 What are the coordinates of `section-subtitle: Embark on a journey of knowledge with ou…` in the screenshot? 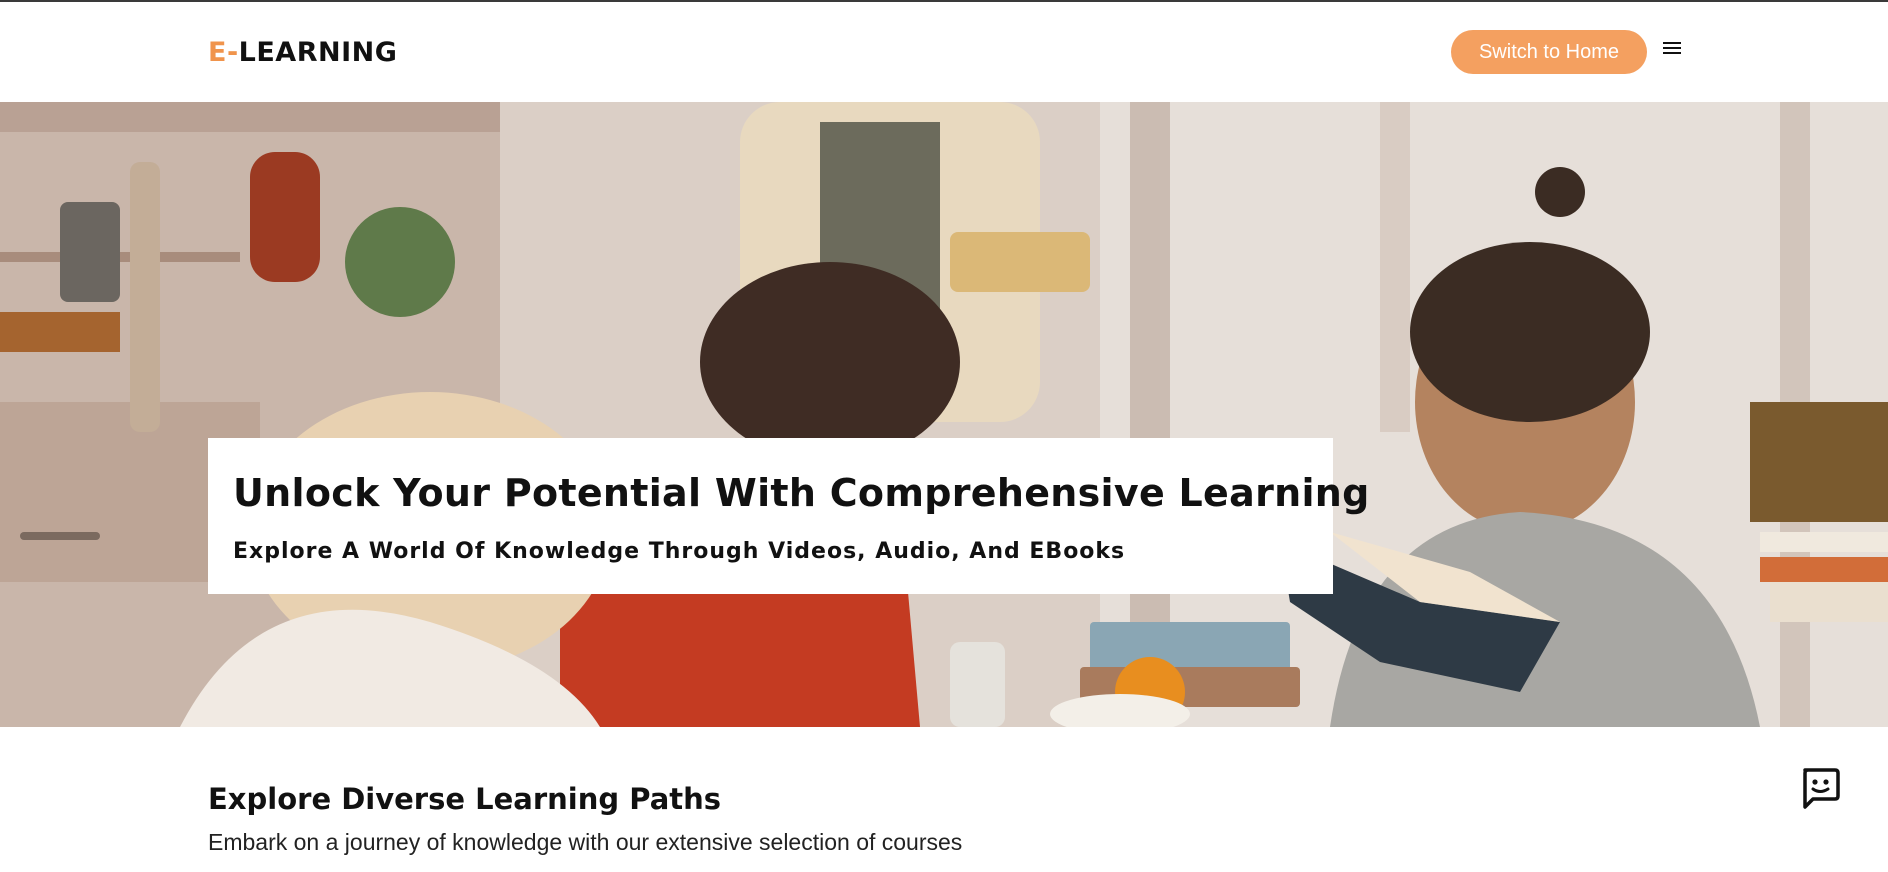 It's located at (585, 842).